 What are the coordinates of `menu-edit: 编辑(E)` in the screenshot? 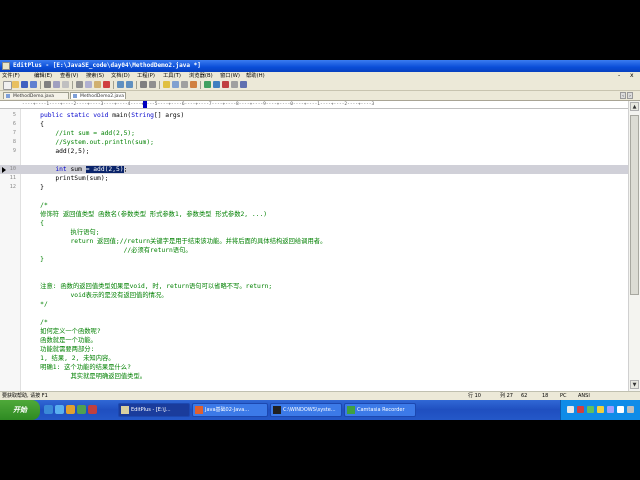 It's located at (43, 76).